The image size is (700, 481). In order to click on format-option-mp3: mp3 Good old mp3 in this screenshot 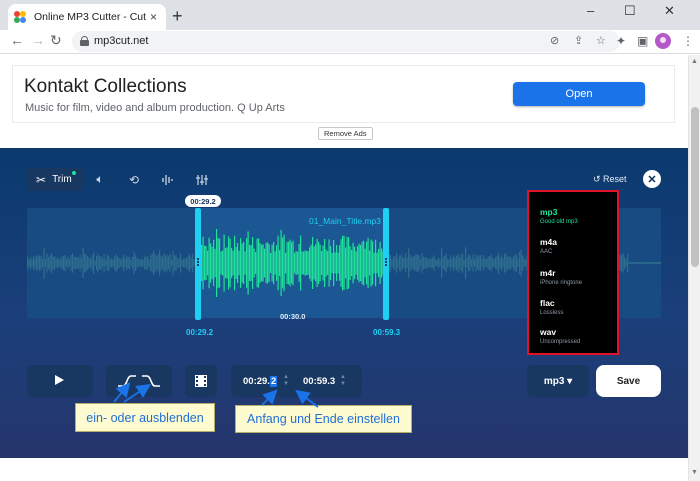, I will do `click(559, 216)`.